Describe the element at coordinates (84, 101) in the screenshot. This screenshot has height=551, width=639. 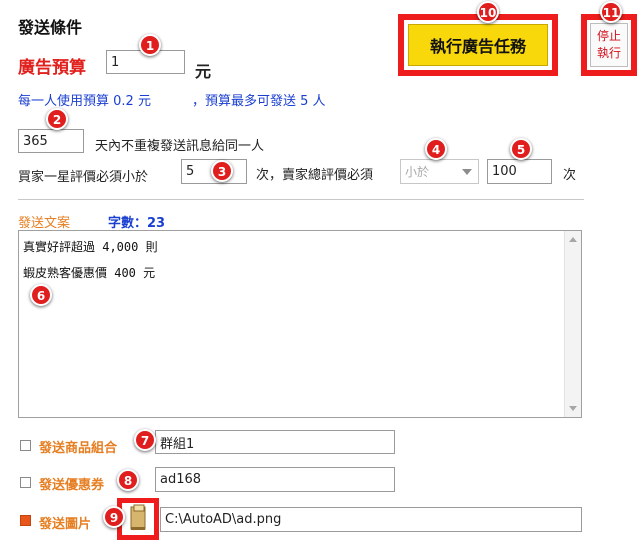
I see `per-person-budget-info: 每一人使用預算 0.2 元` at that location.